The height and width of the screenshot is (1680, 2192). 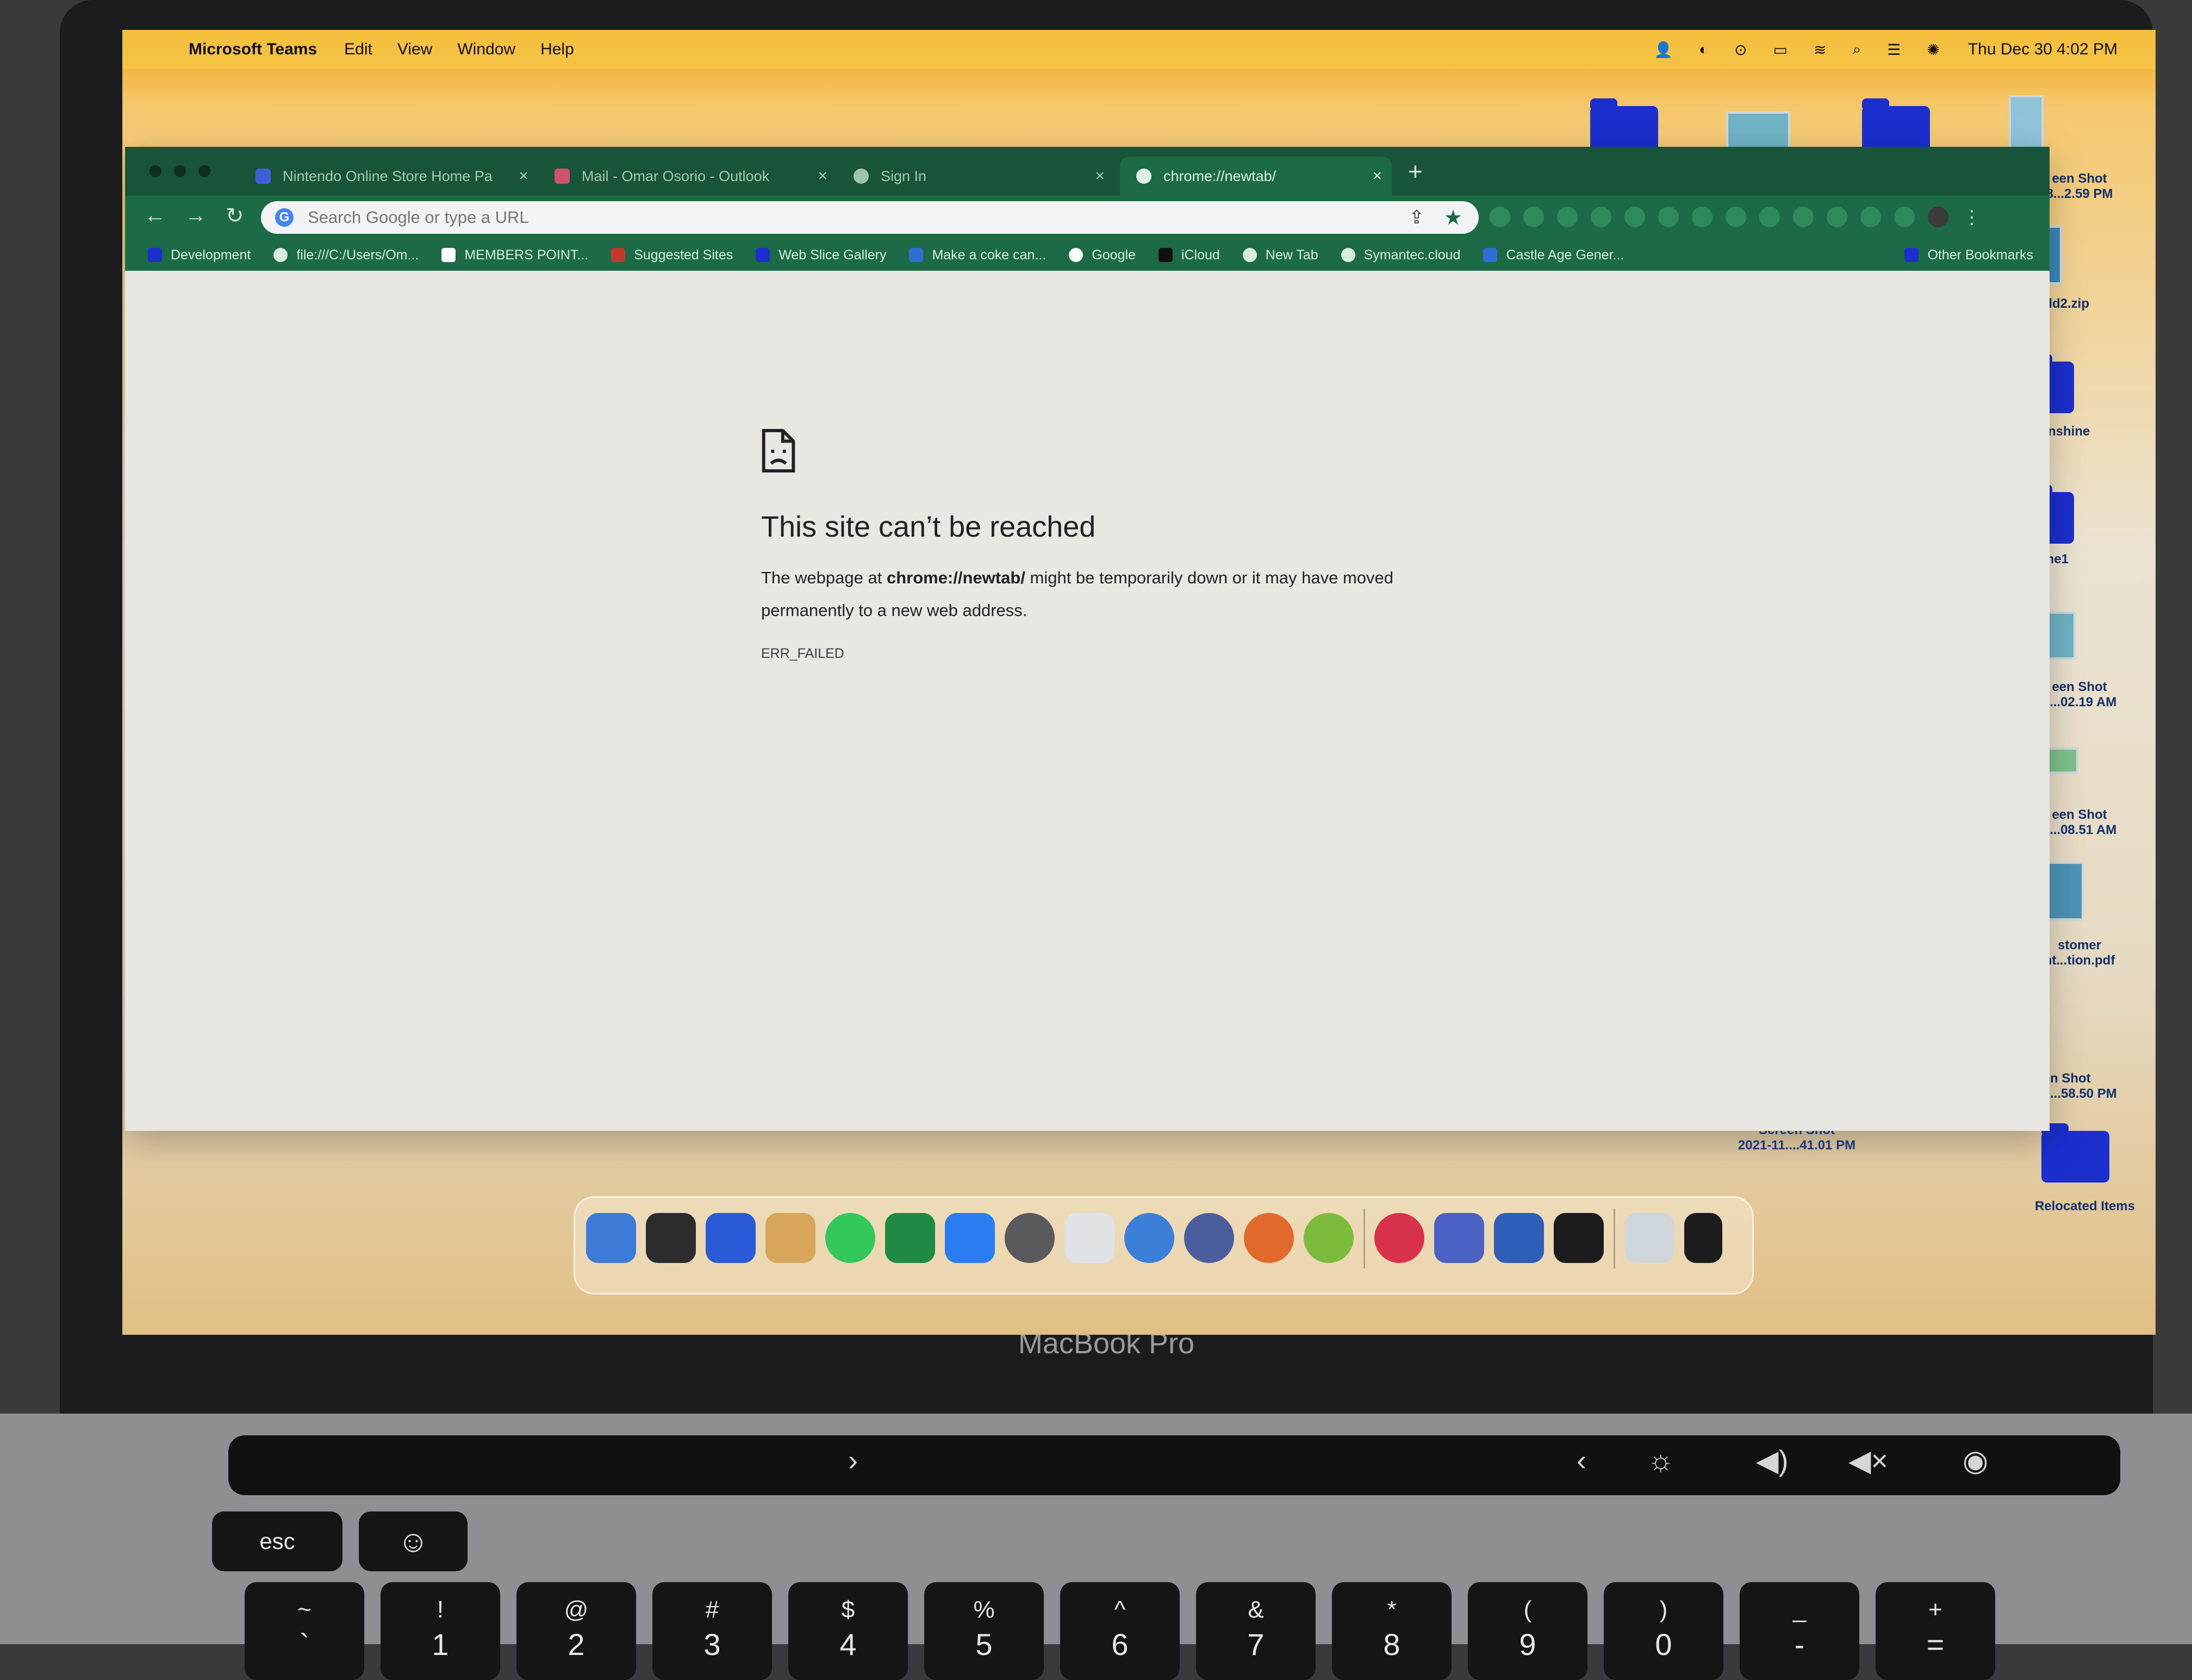 What do you see at coordinates (440, 1631) in the screenshot?
I see `key-1: ! 1` at bounding box center [440, 1631].